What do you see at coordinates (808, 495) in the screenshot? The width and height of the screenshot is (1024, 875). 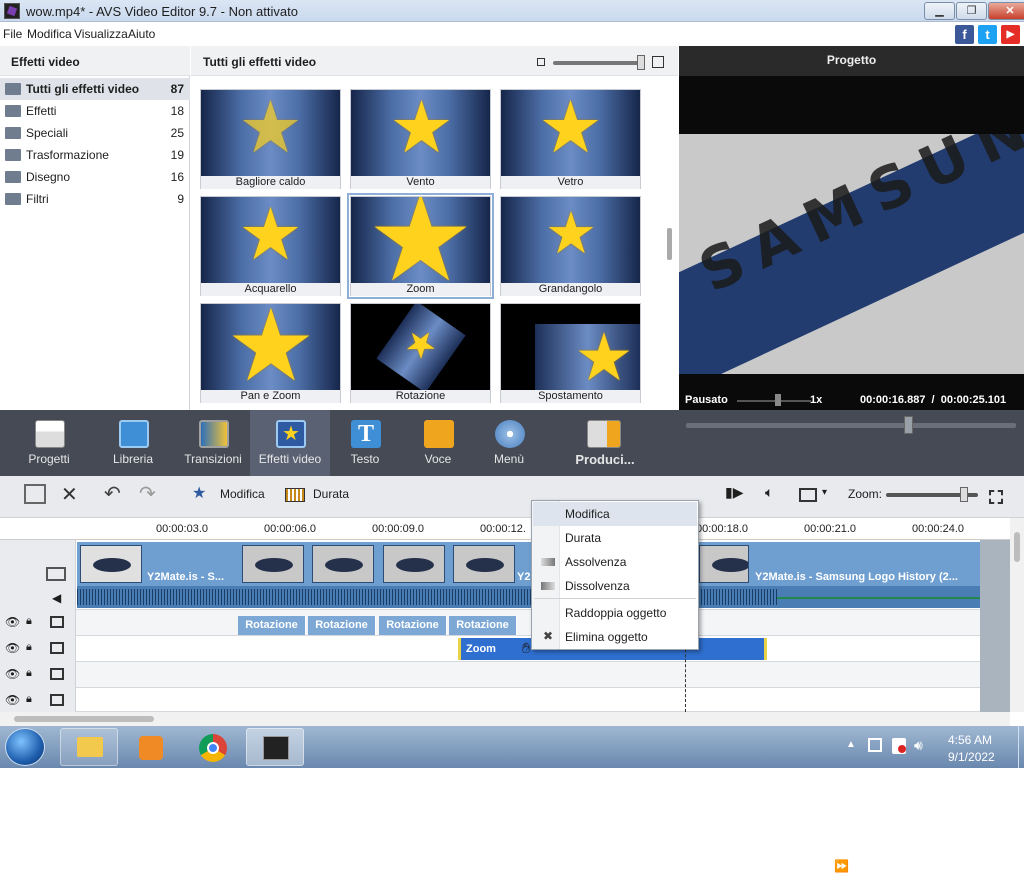 I see `monitor-icon` at bounding box center [808, 495].